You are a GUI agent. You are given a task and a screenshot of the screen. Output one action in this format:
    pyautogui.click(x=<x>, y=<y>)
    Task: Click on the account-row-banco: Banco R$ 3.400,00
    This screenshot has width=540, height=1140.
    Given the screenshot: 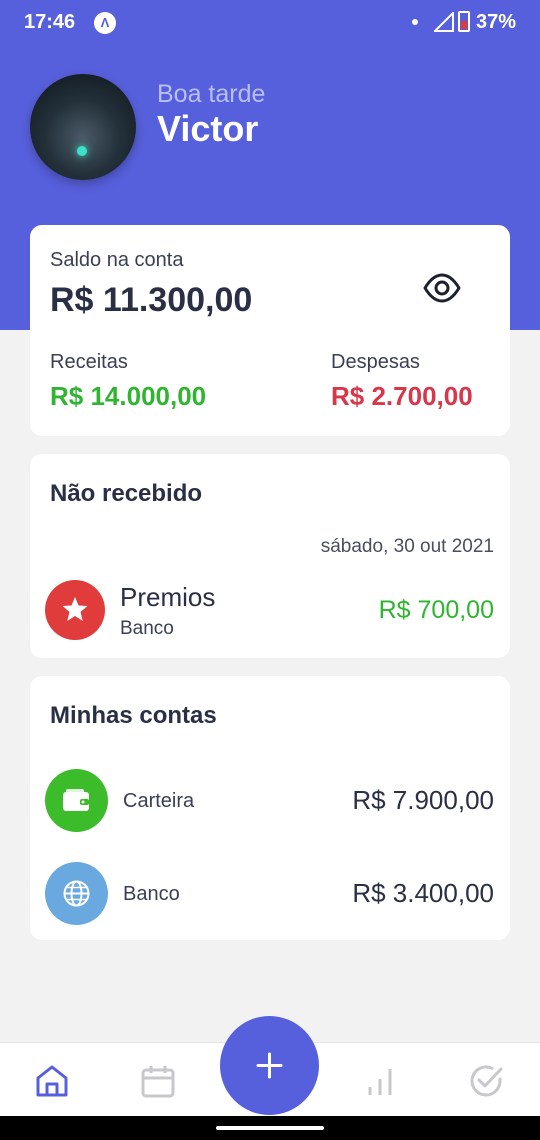 What is the action you would take?
    pyautogui.click(x=270, y=894)
    